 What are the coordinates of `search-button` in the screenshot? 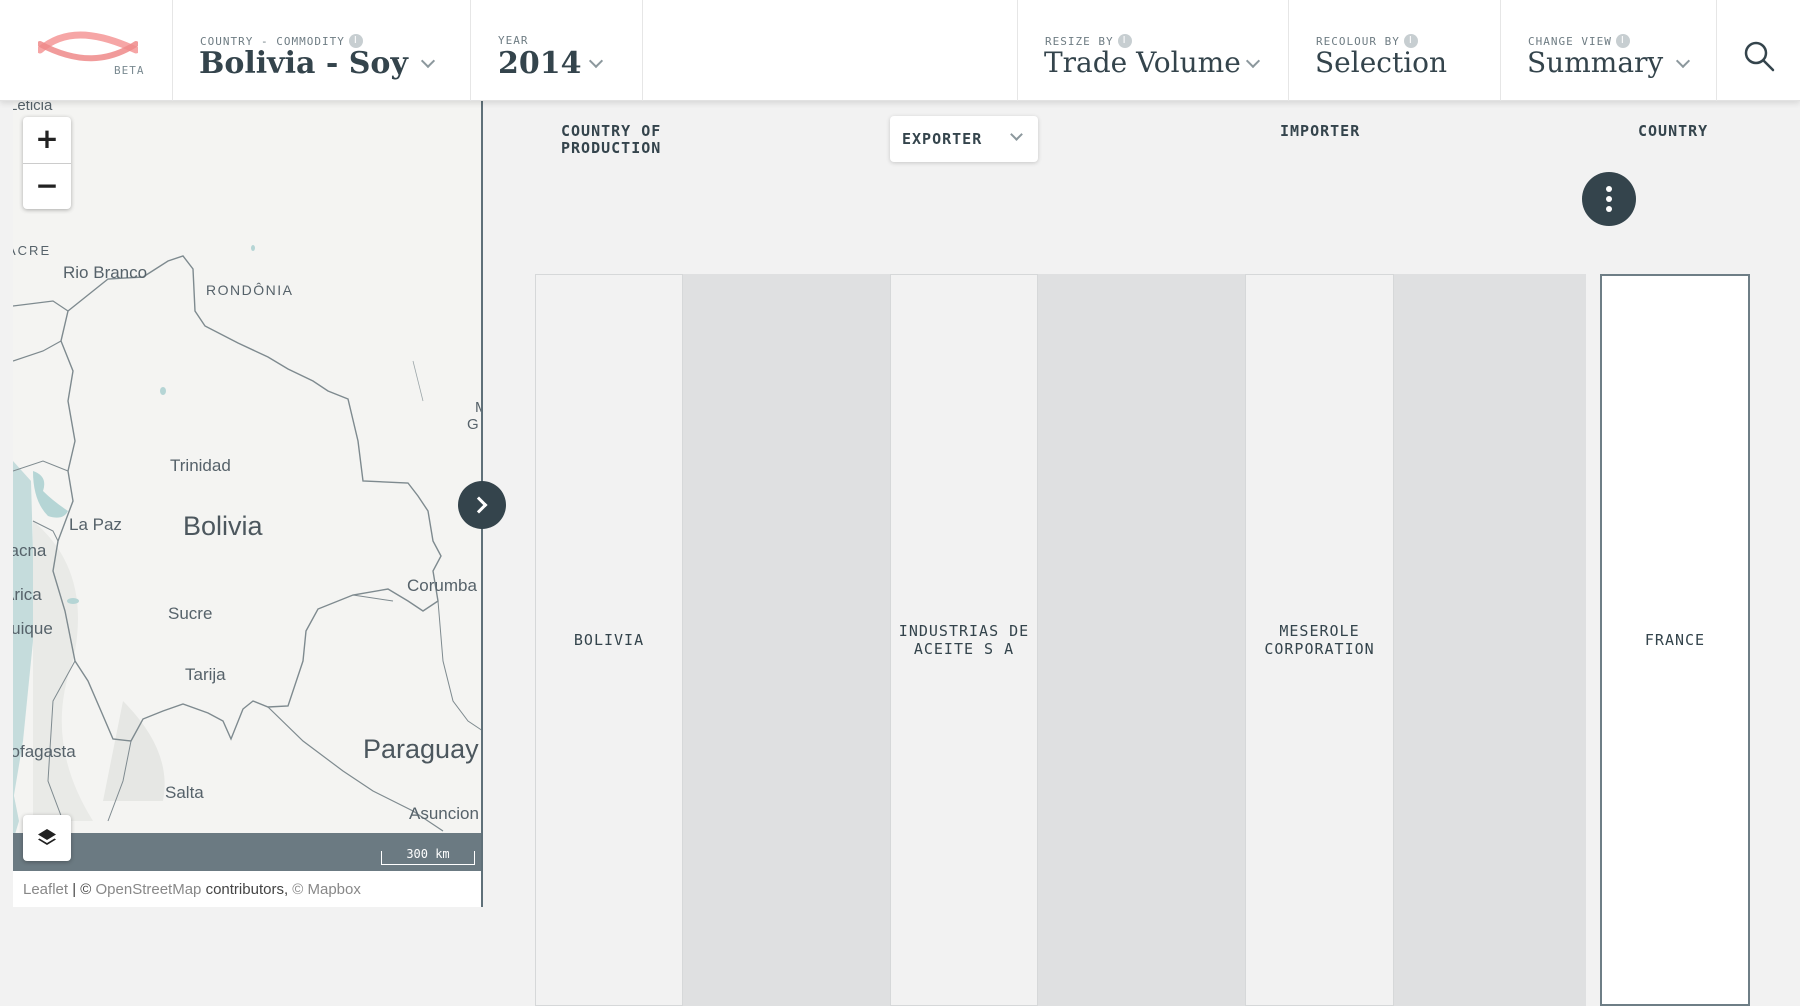 It's located at (1758, 50).